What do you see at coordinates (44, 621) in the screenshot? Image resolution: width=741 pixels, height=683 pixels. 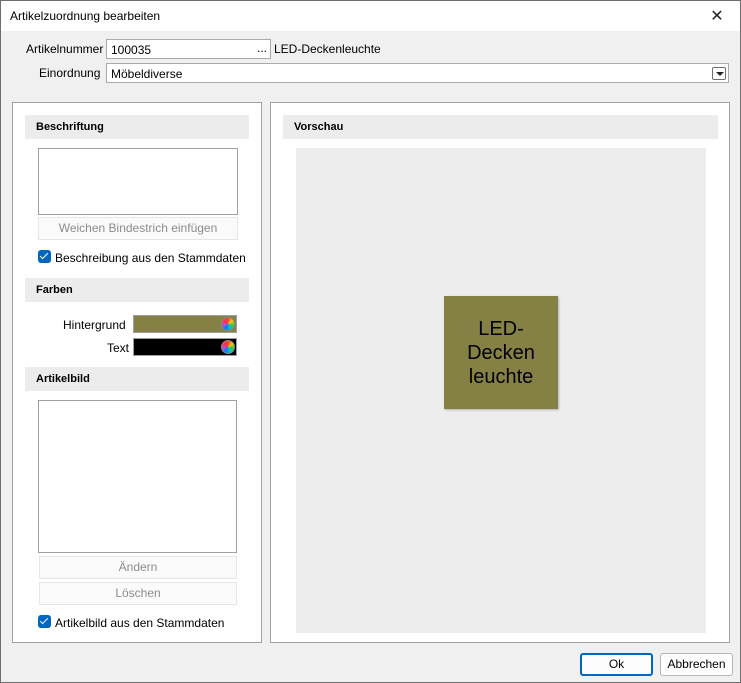 I see `artikelbild-checkbox` at bounding box center [44, 621].